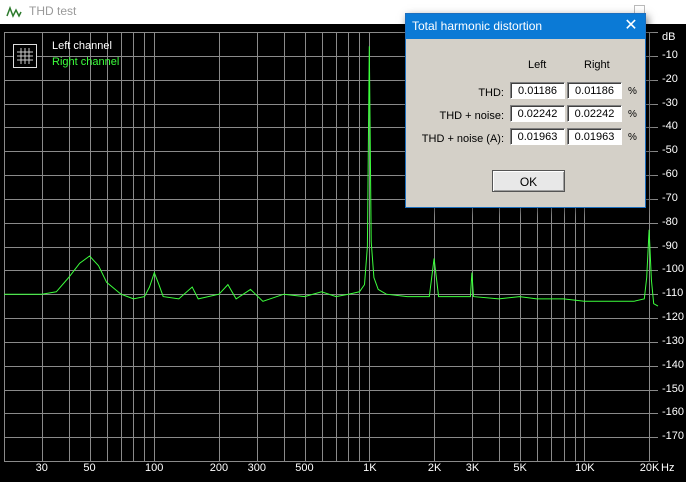  I want to click on legend-grid-icon, so click(25, 56).